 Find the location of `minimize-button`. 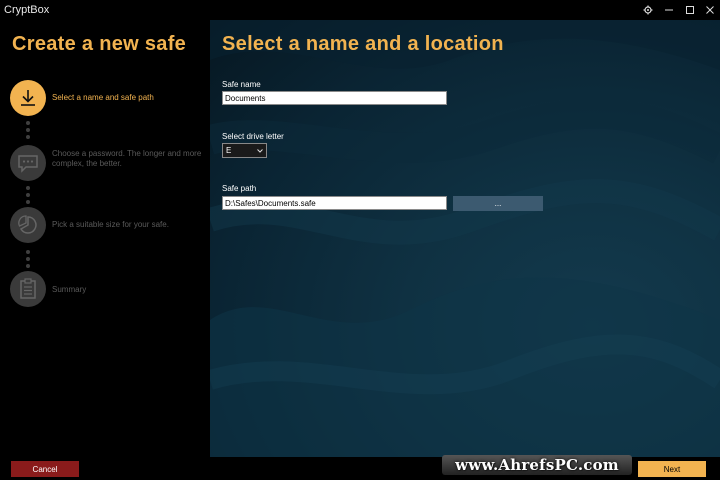

minimize-button is located at coordinates (669, 10).